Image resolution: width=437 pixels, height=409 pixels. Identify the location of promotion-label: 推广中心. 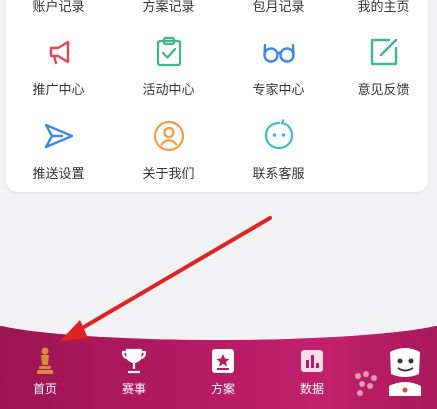
(58, 90).